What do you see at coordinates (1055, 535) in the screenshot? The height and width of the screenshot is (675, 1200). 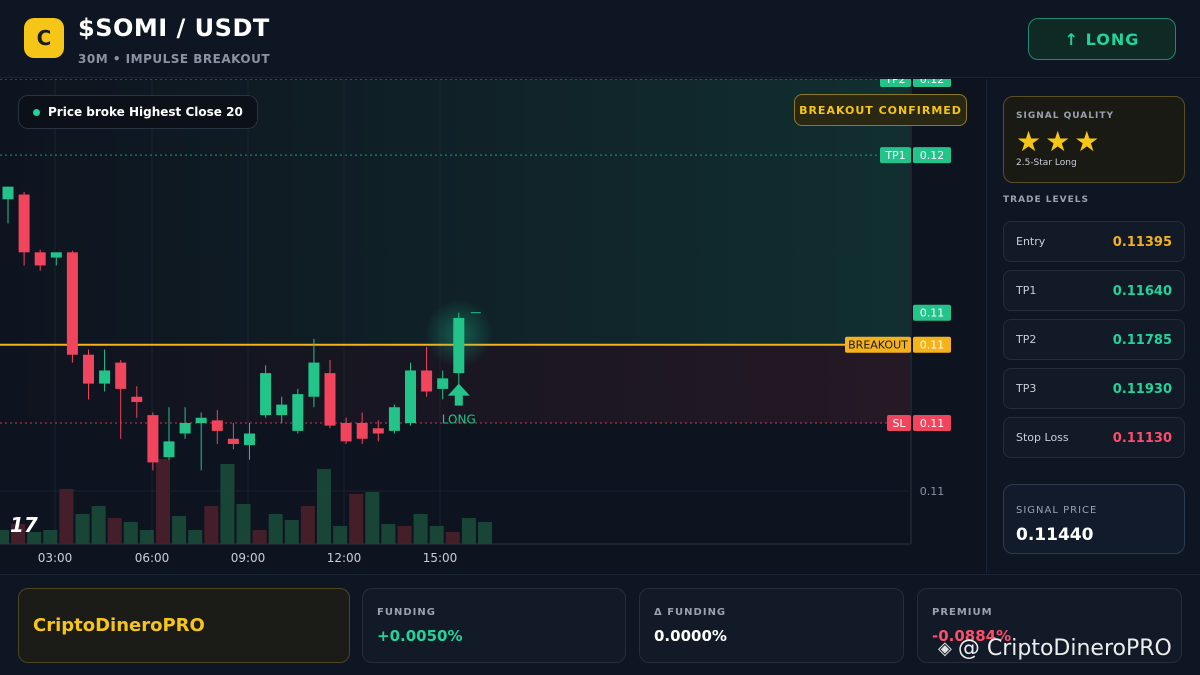 I see `signal-price-value: 0.11440` at bounding box center [1055, 535].